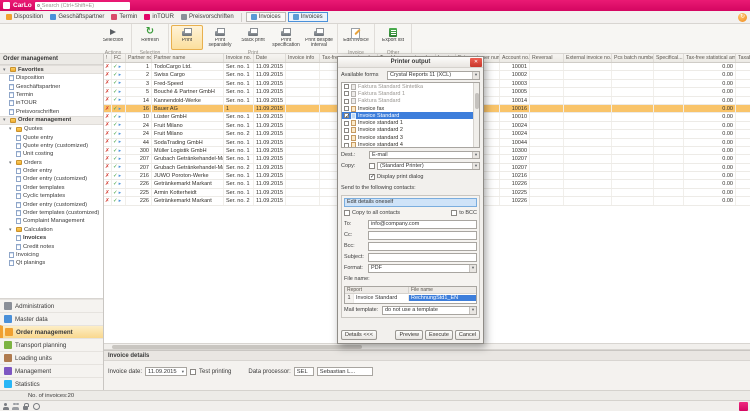  What do you see at coordinates (51, 112) in the screenshot?
I see `sidebar-item-preisvorschriften: Preisvorschriften` at bounding box center [51, 112].